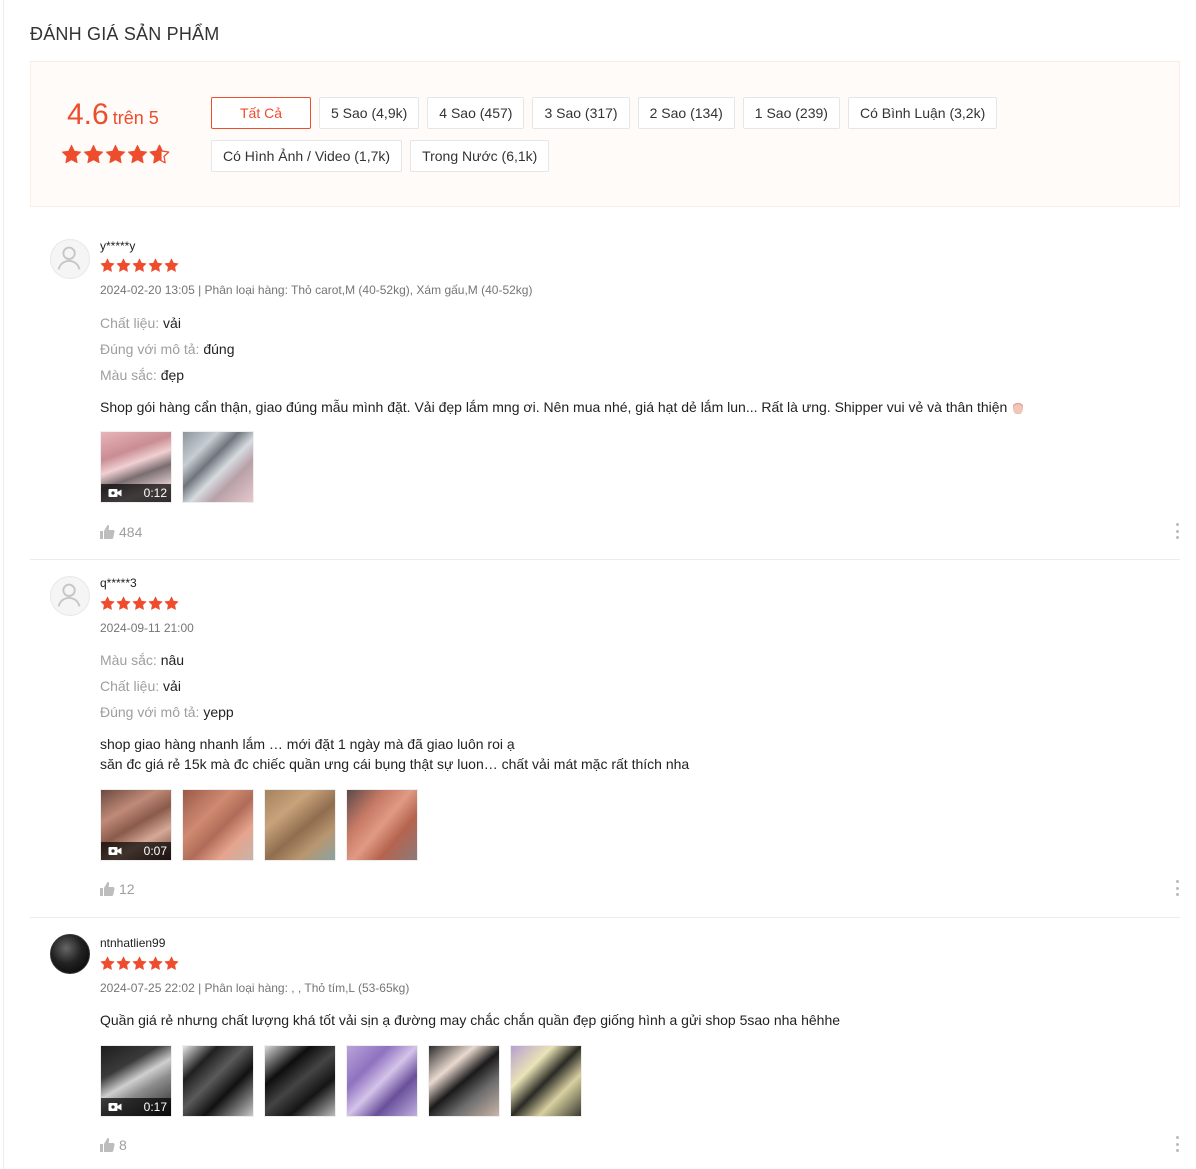 The image size is (1196, 1169). I want to click on review-media: 0:07, so click(259, 825).